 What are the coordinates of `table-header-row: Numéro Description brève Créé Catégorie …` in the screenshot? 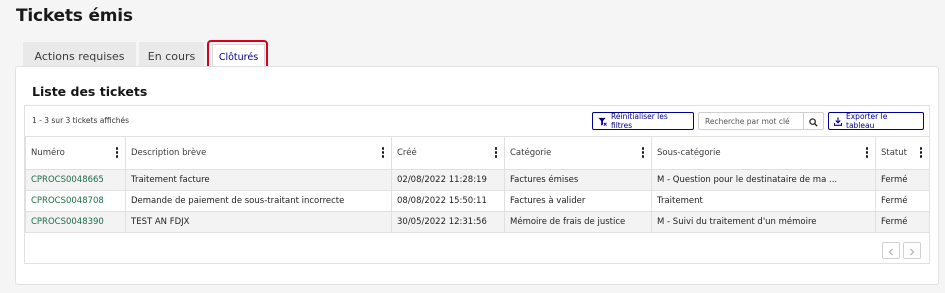 It's located at (477, 153).